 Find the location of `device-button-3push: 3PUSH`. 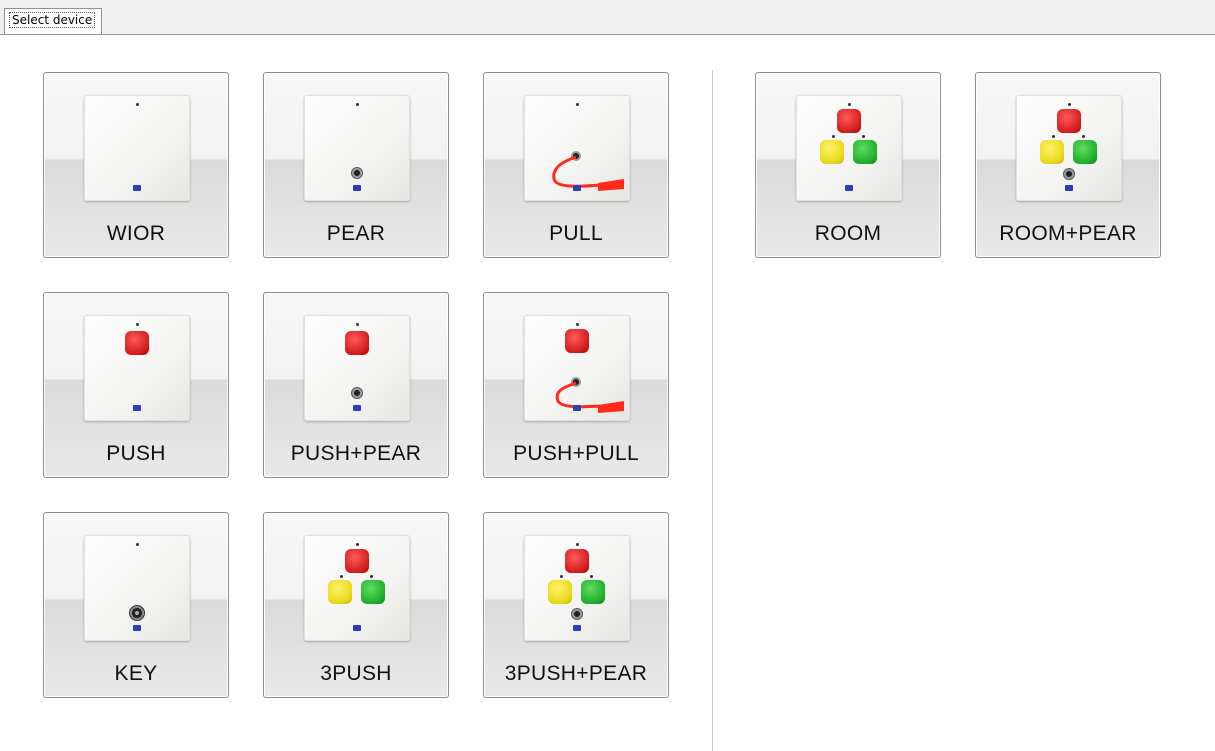

device-button-3push: 3PUSH is located at coordinates (356, 605).